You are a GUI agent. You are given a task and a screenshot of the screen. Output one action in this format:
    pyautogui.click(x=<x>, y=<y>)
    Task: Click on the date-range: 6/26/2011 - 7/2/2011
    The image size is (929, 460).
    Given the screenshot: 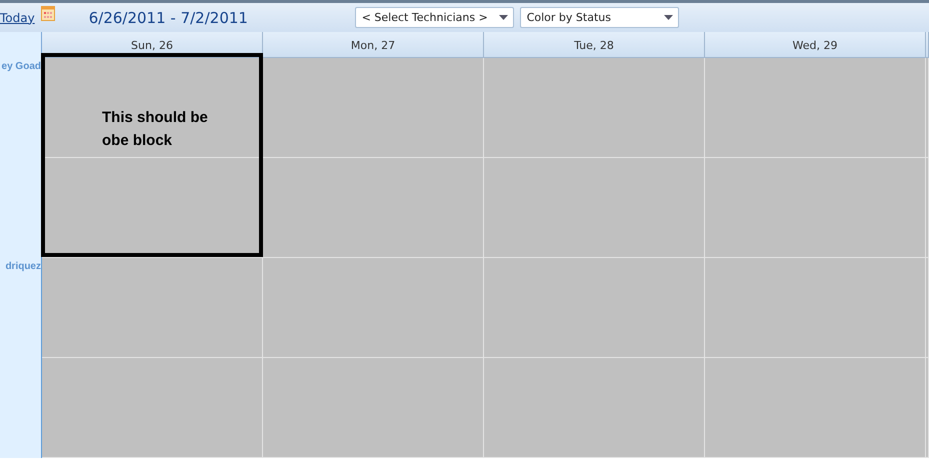 What is the action you would take?
    pyautogui.click(x=168, y=17)
    